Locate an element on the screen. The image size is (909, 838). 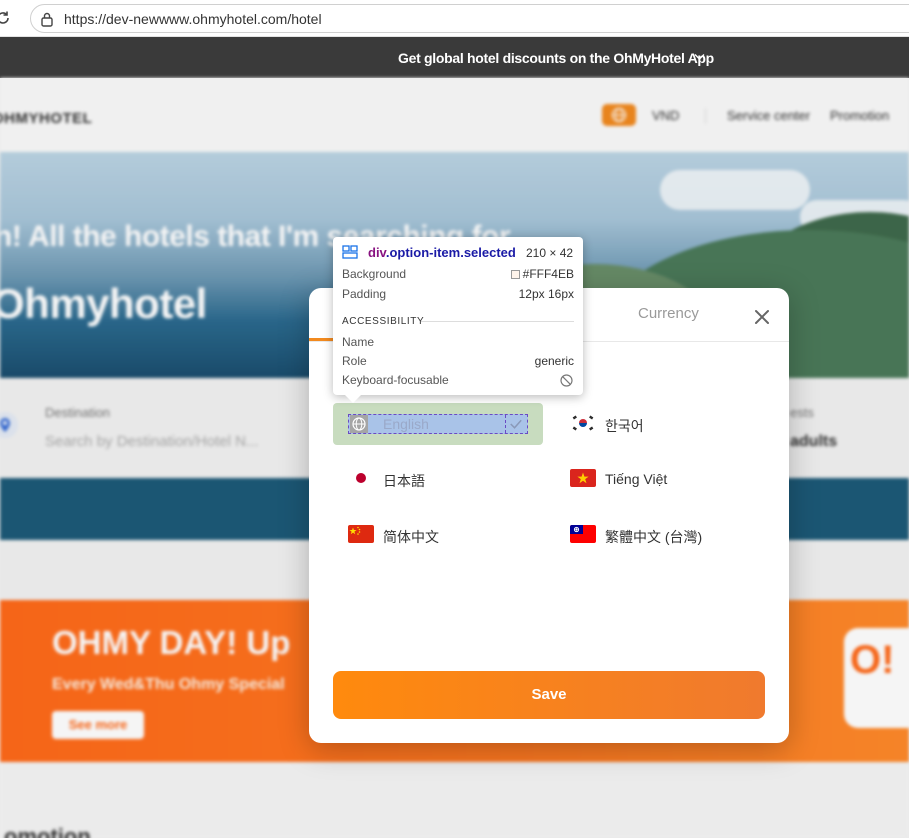
language-label: English is located at coordinates (406, 424).